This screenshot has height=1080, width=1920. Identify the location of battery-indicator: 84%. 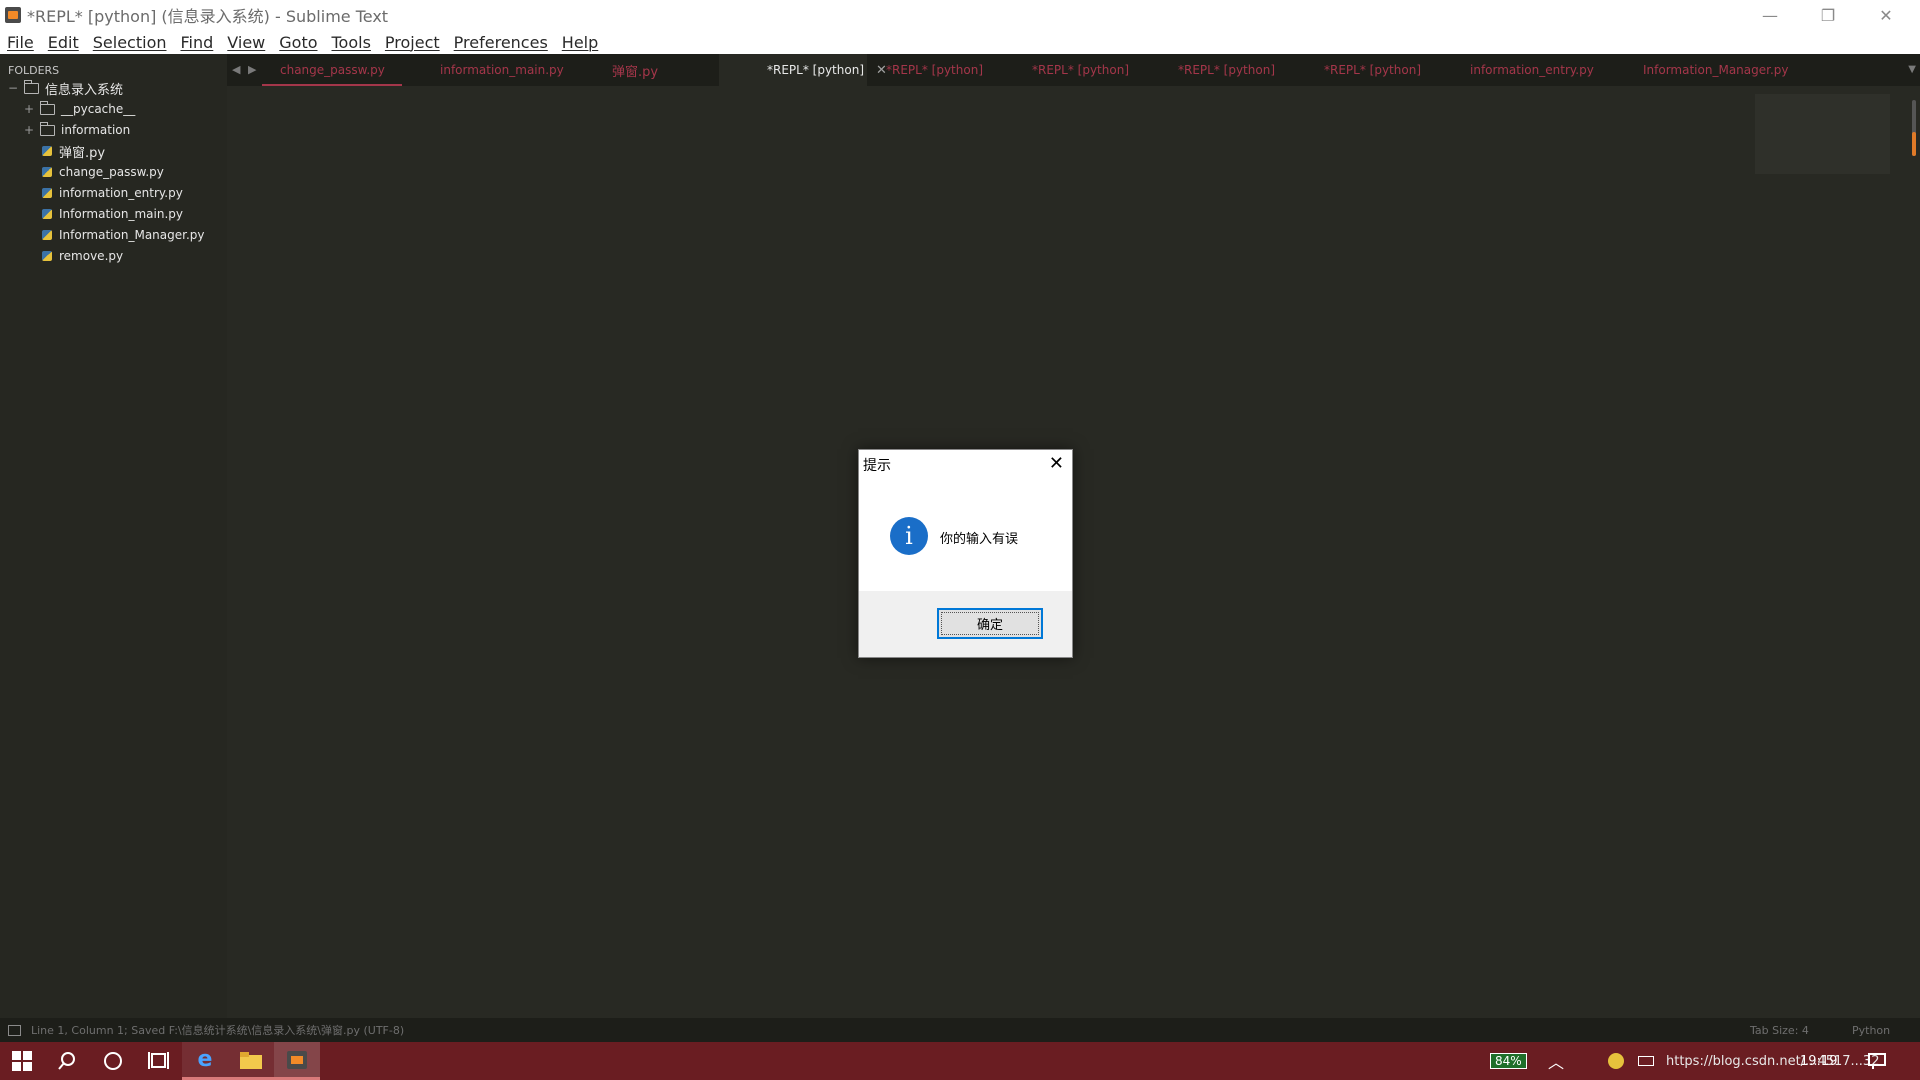
(1508, 1061).